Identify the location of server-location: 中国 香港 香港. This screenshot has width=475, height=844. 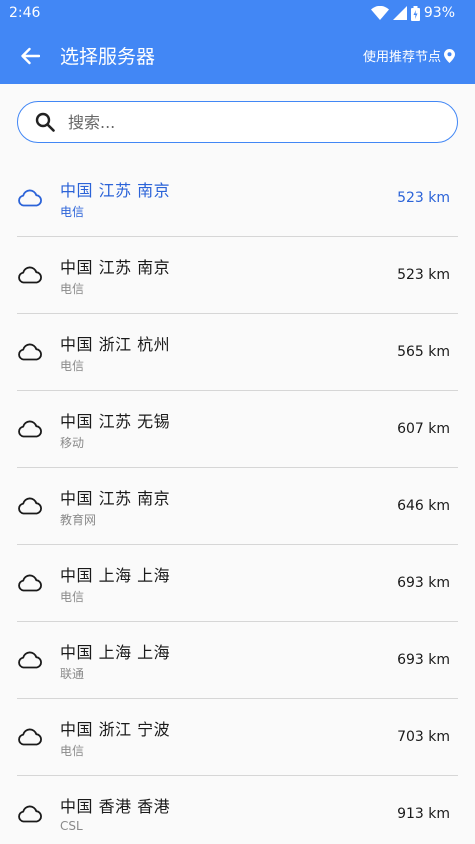
(115, 806).